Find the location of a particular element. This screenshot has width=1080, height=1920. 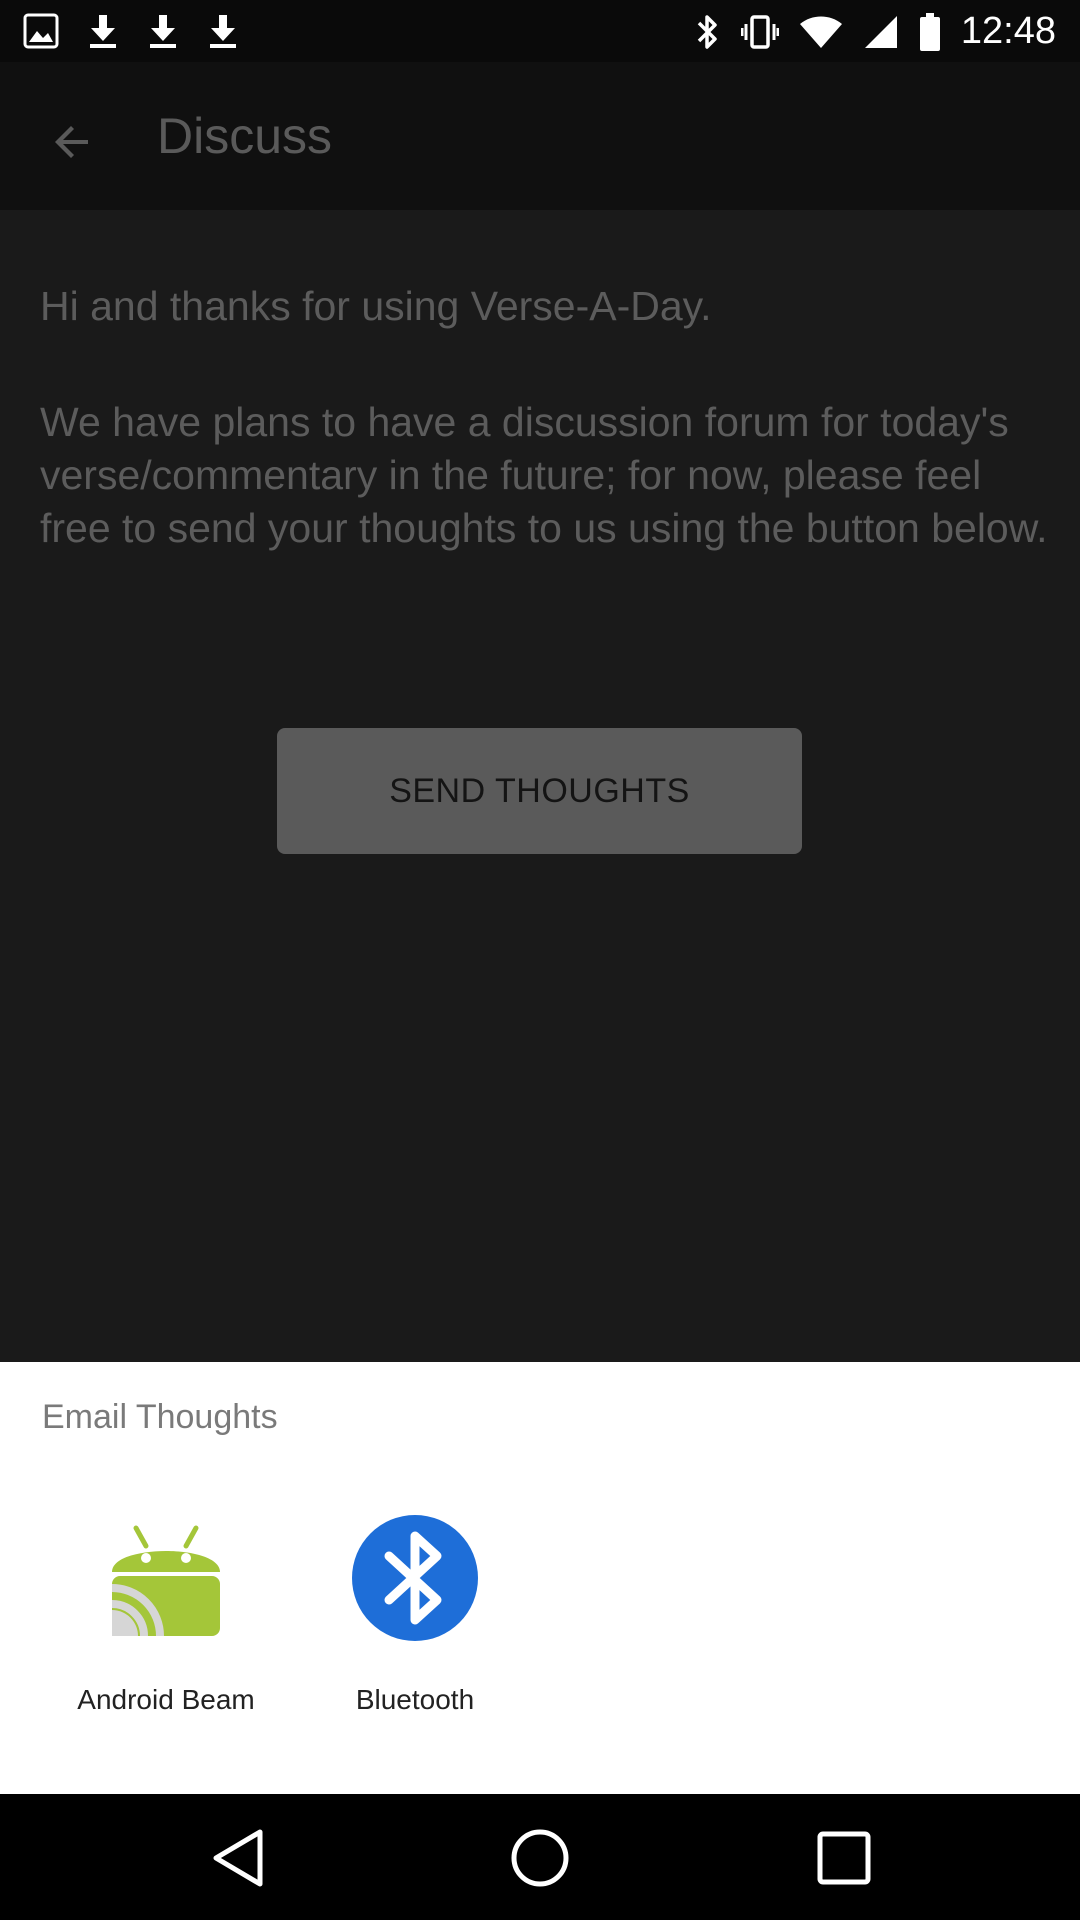

app-bar: Discuss is located at coordinates (540, 136).